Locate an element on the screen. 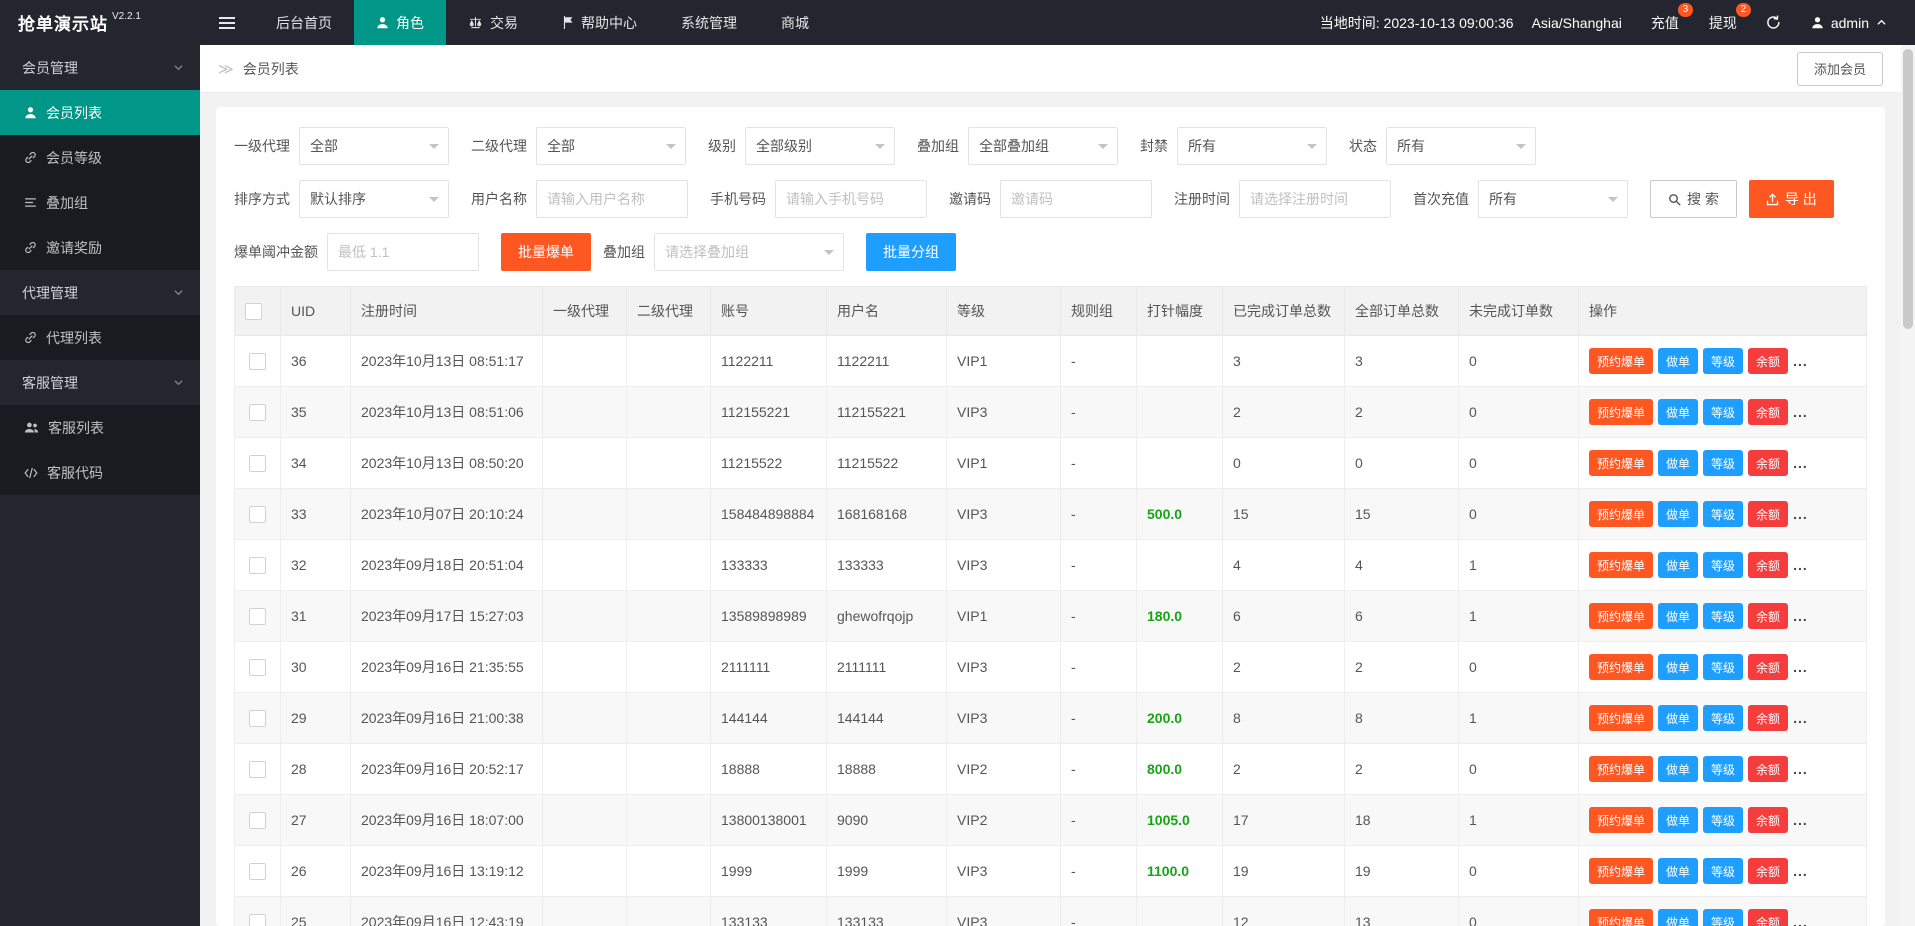  user-menu: admin is located at coordinates (1849, 22).